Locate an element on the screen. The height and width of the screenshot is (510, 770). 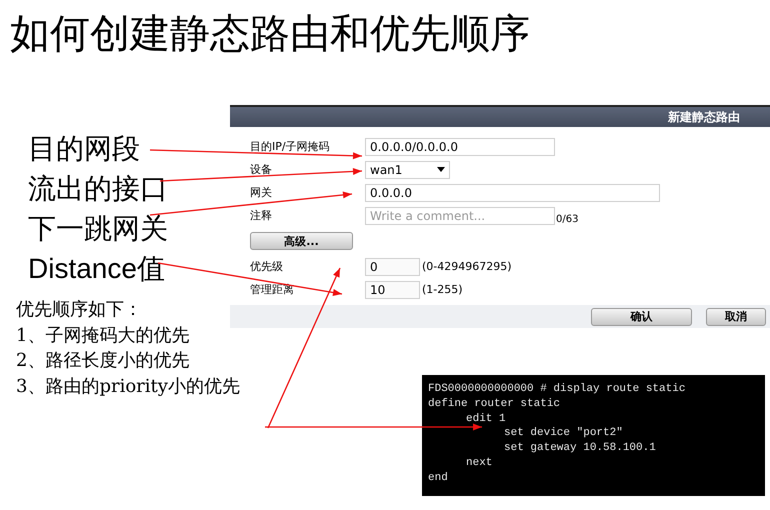
field-label: 目的IP/子网掩码 is located at coordinates (290, 146).